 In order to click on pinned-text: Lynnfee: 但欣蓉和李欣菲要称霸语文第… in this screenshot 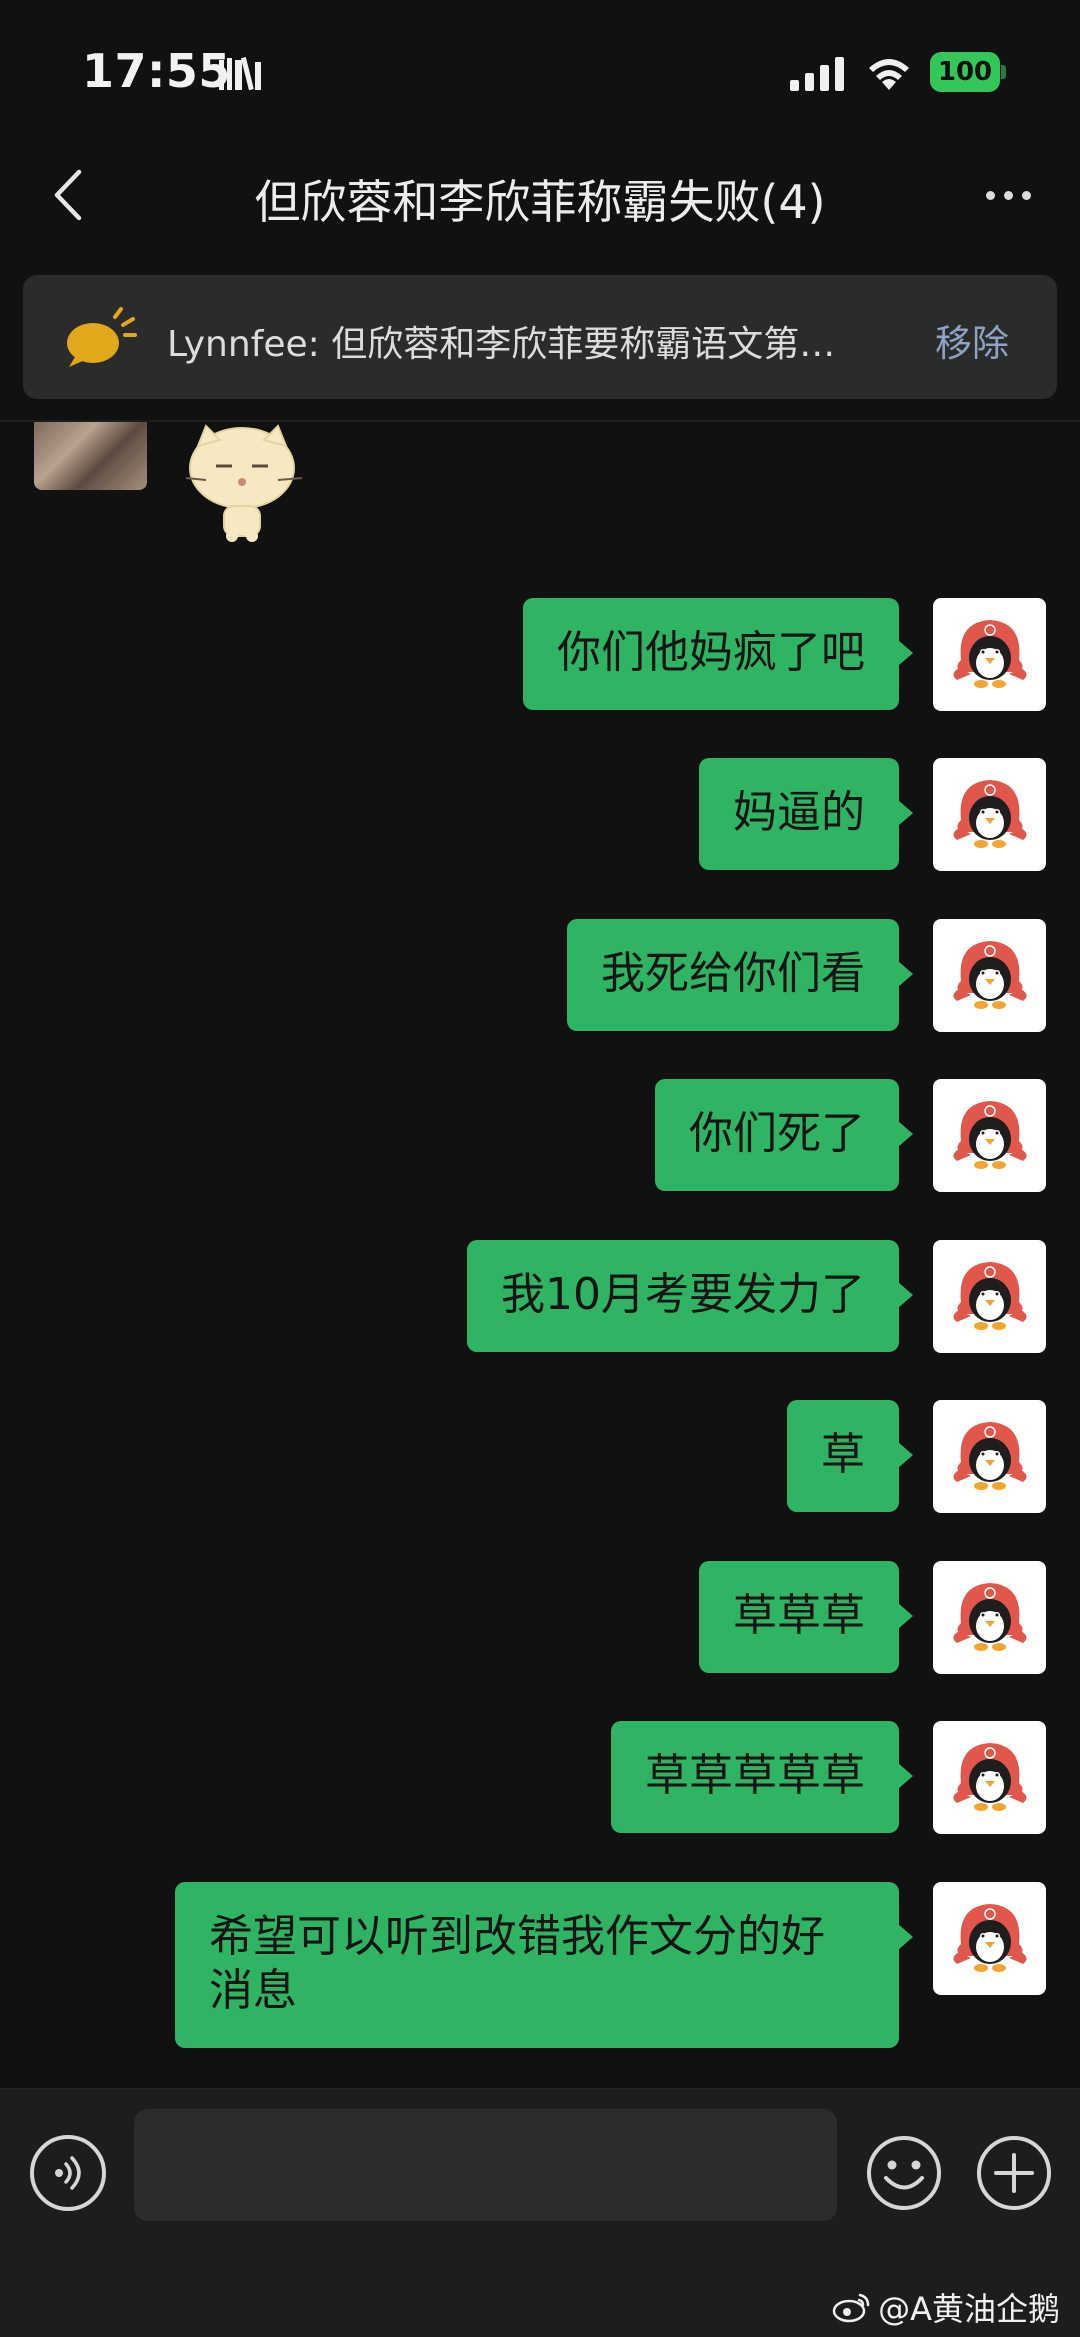, I will do `click(501, 344)`.